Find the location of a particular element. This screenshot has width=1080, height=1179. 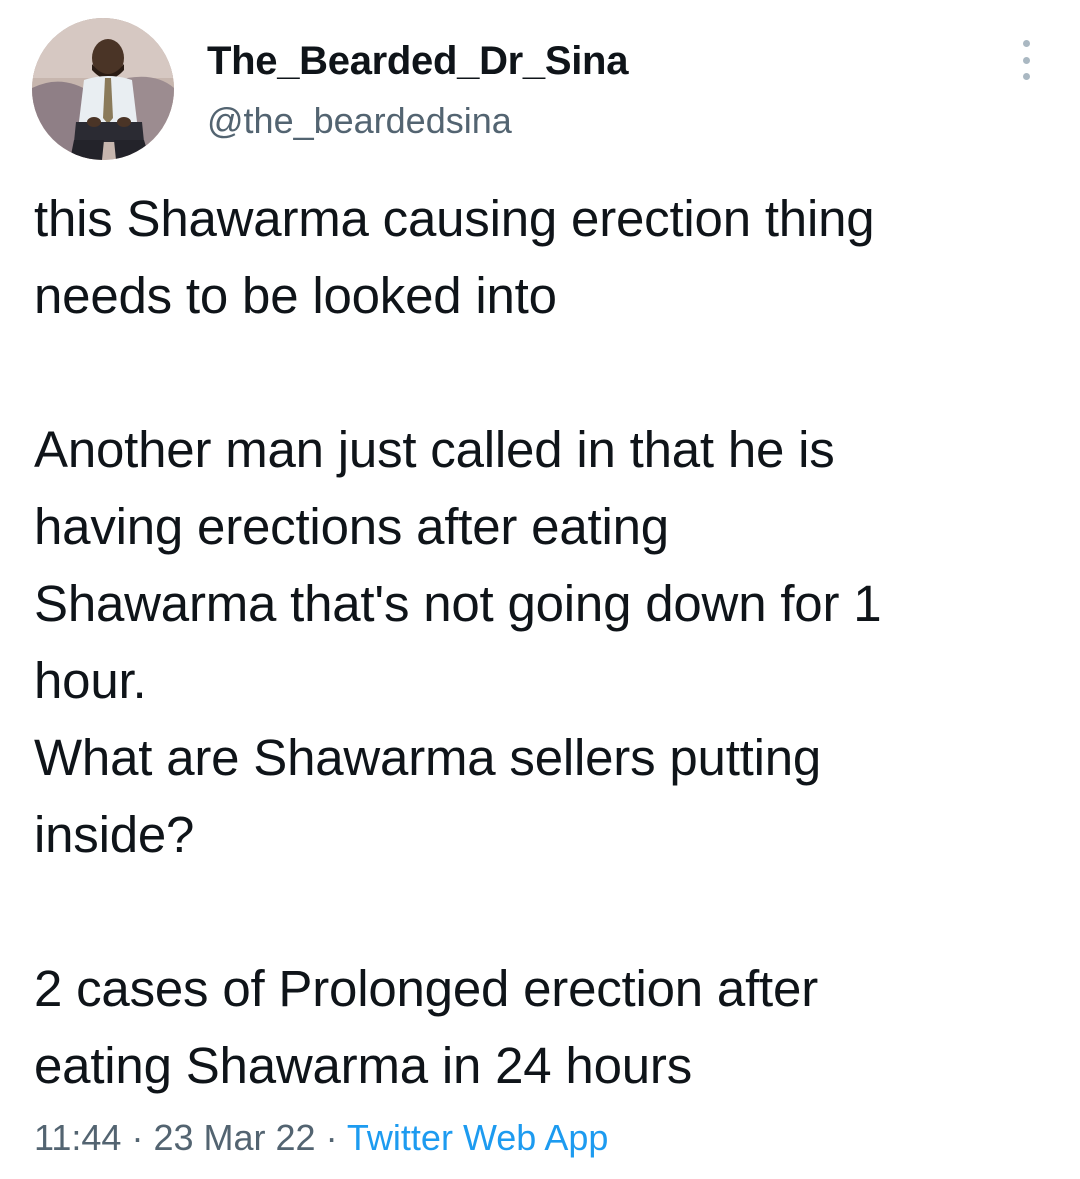

author-handle: @the_beardedsina is located at coordinates (417, 121).